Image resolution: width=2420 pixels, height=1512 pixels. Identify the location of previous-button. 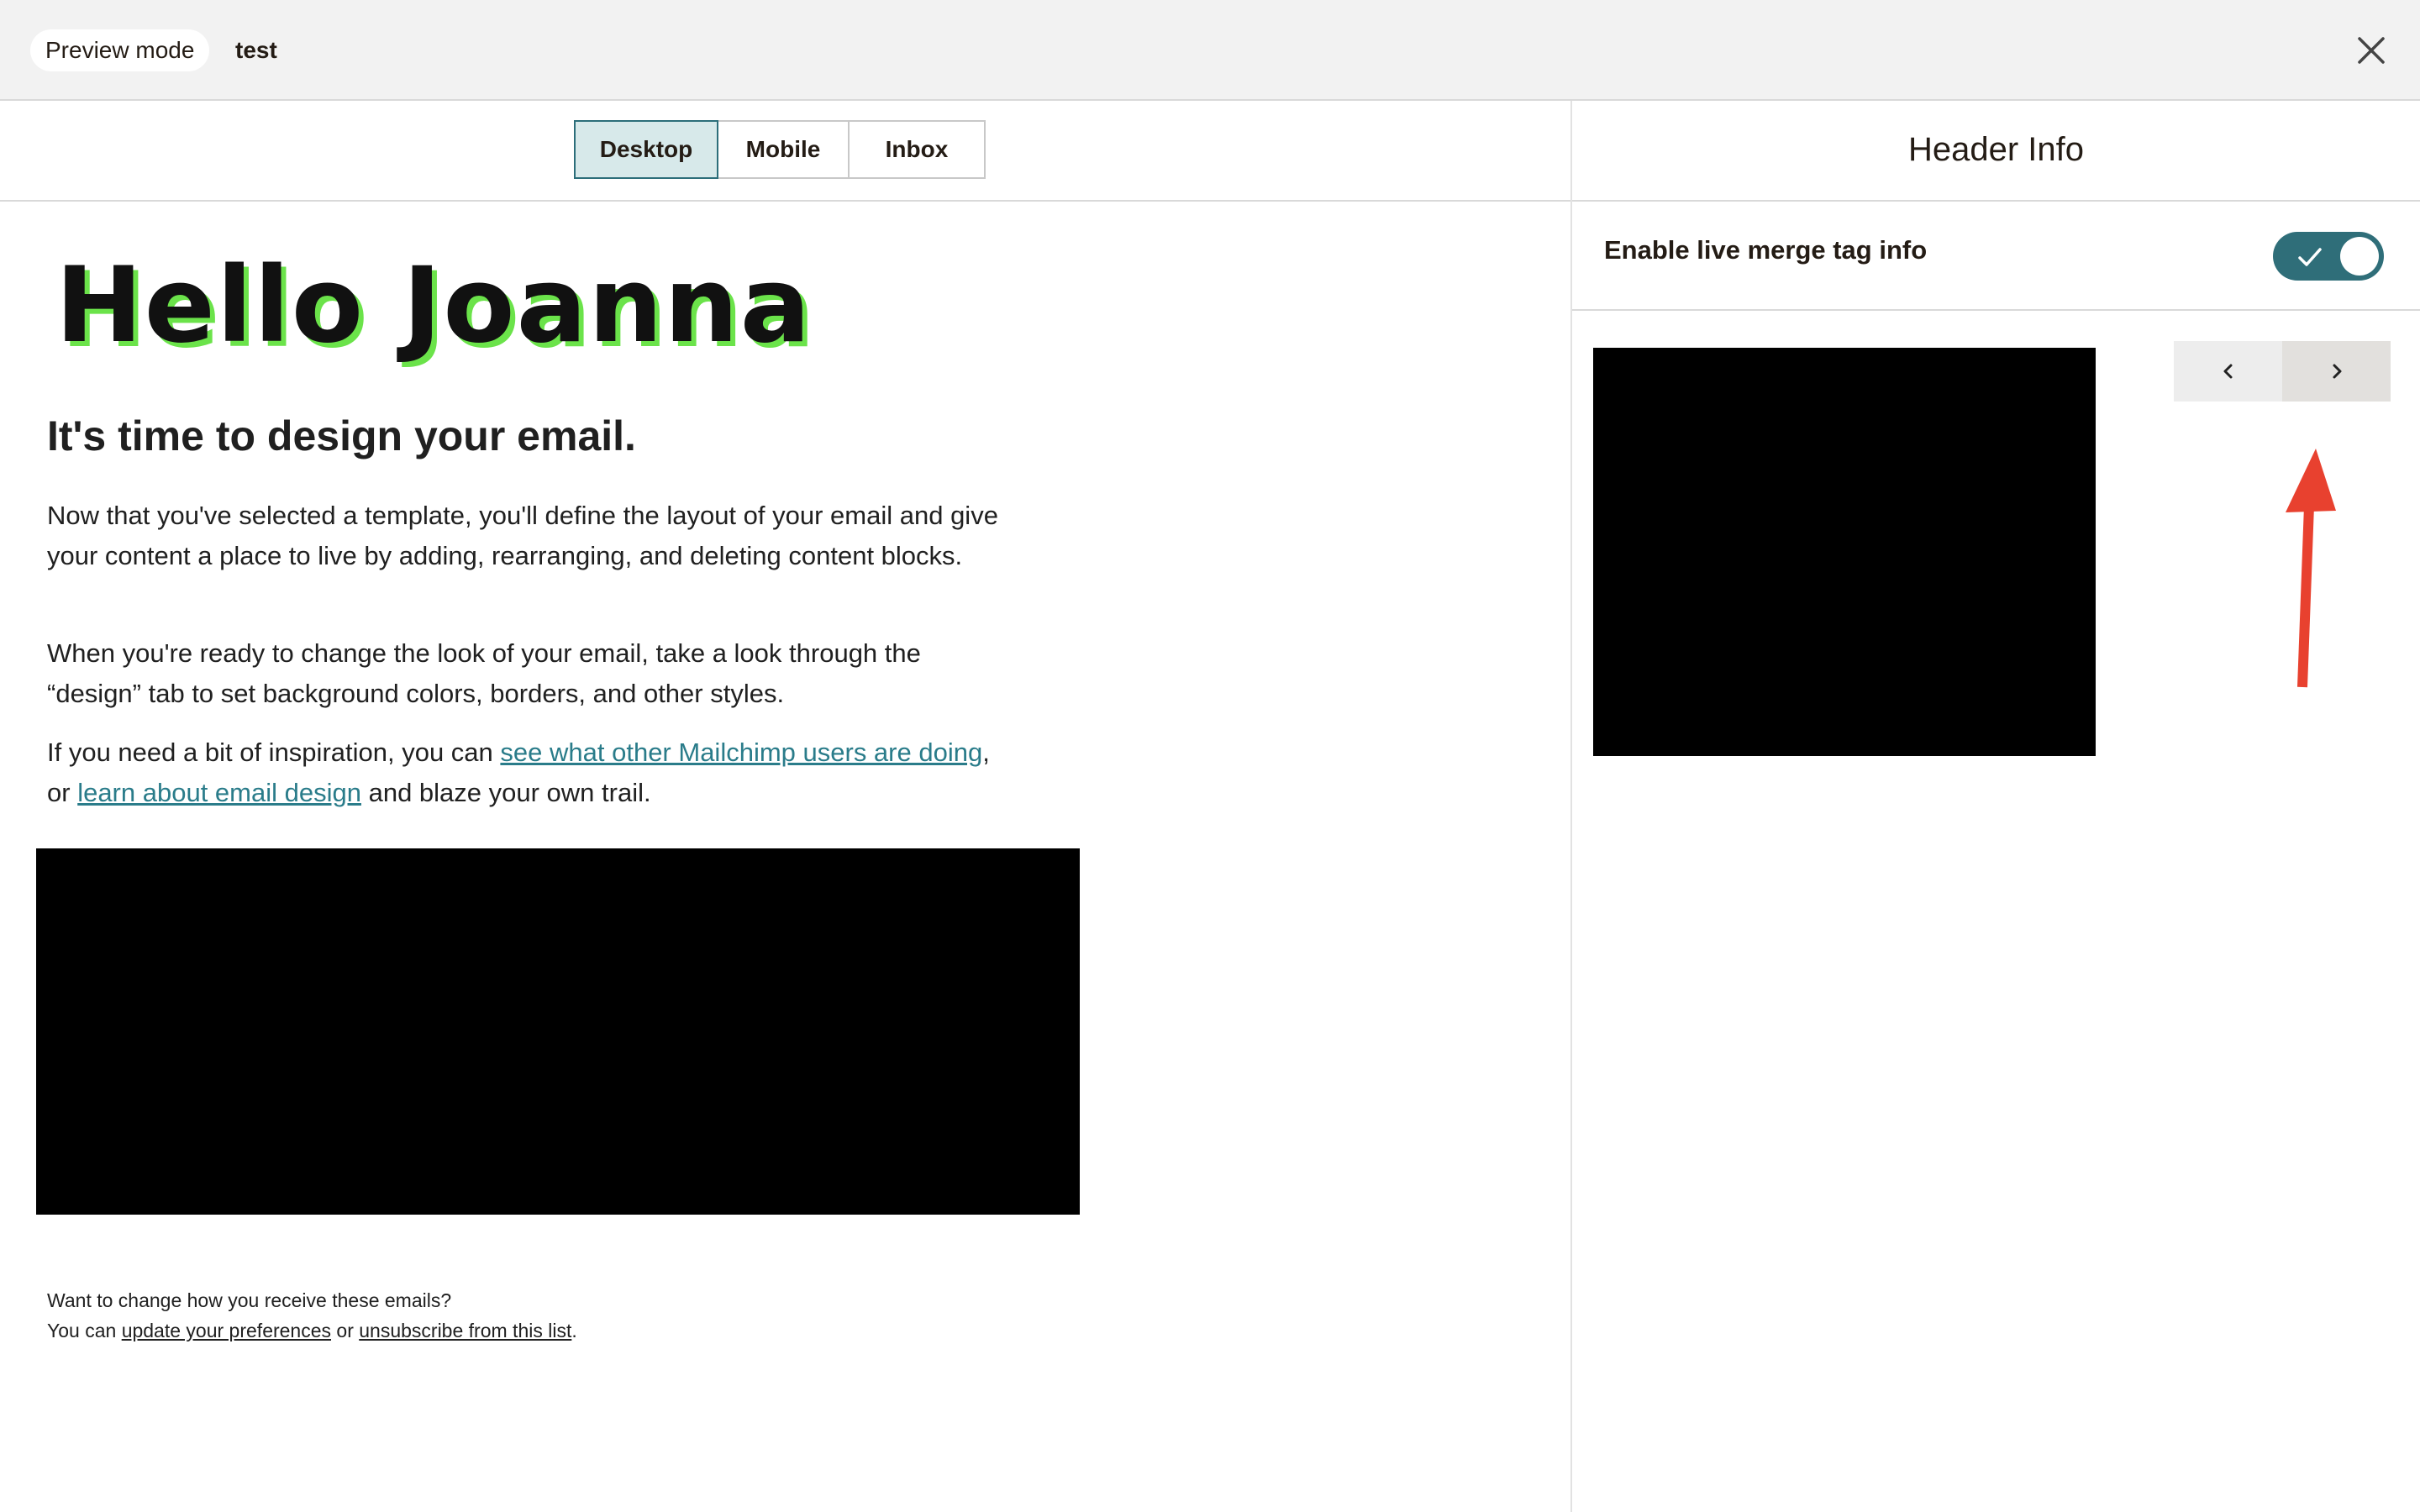
(2228, 371).